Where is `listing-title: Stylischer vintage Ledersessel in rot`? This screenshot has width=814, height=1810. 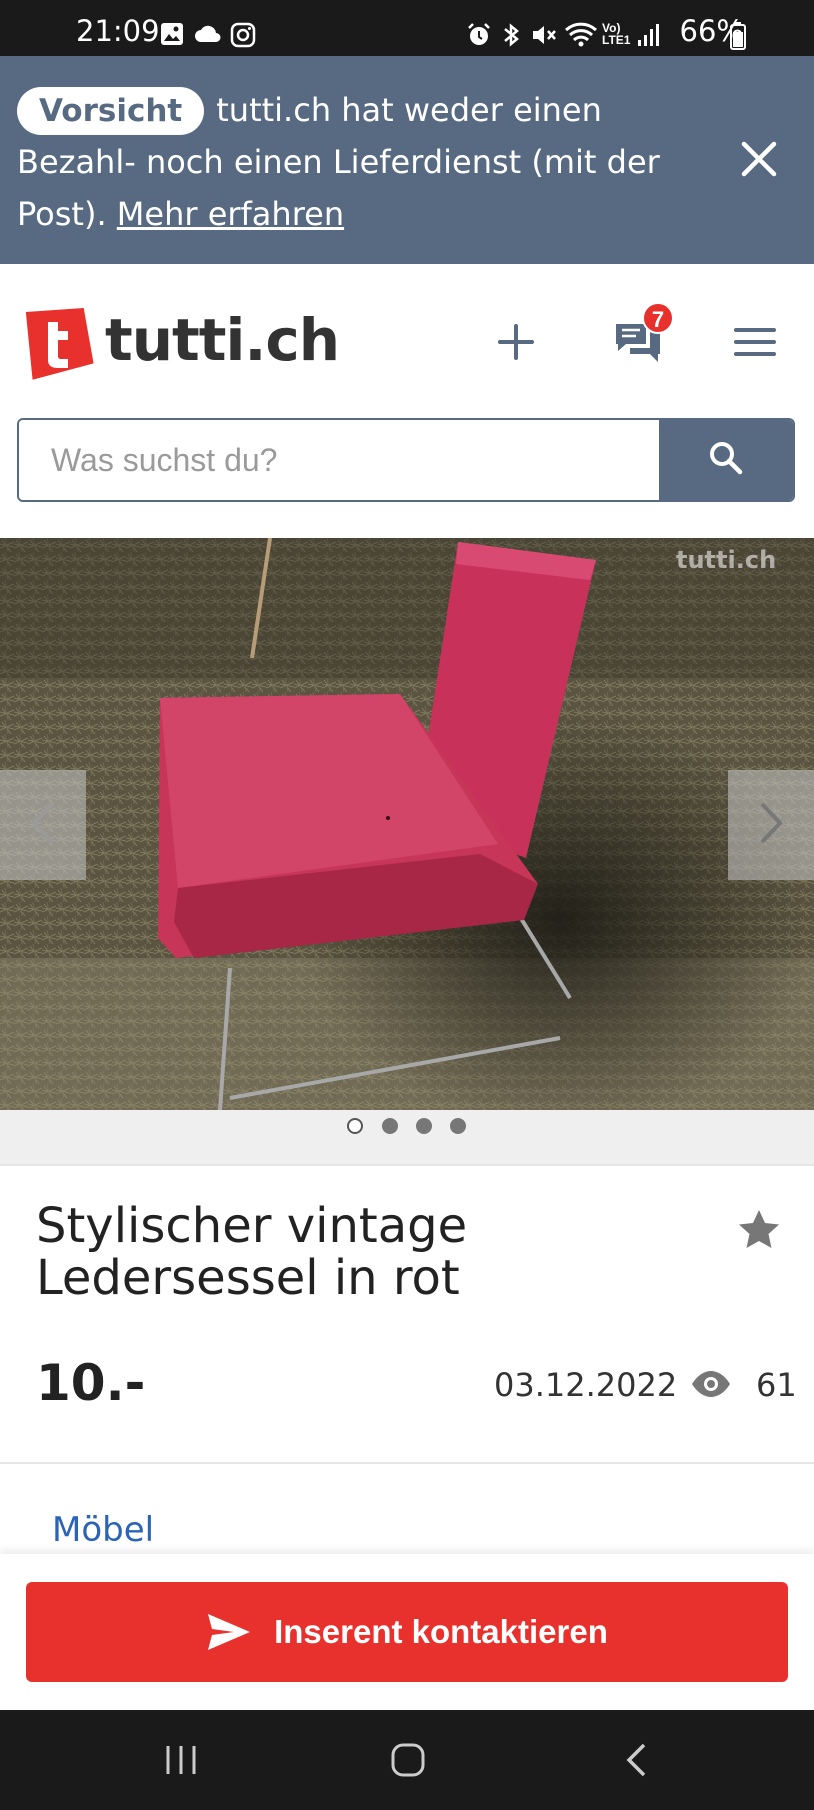
listing-title: Stylischer vintage Ledersessel in rot is located at coordinates (252, 1252).